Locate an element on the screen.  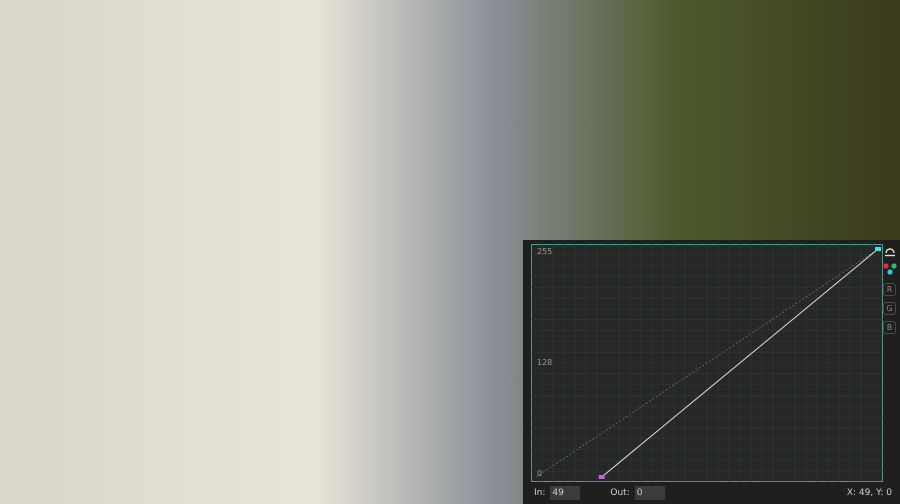
axis-label: 255 is located at coordinates (544, 251).